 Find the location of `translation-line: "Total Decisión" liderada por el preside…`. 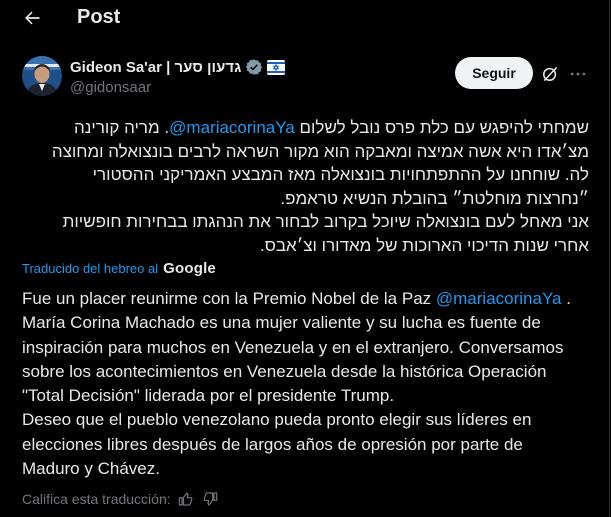

translation-line: "Total Decisión" liderada por el preside… is located at coordinates (208, 396).